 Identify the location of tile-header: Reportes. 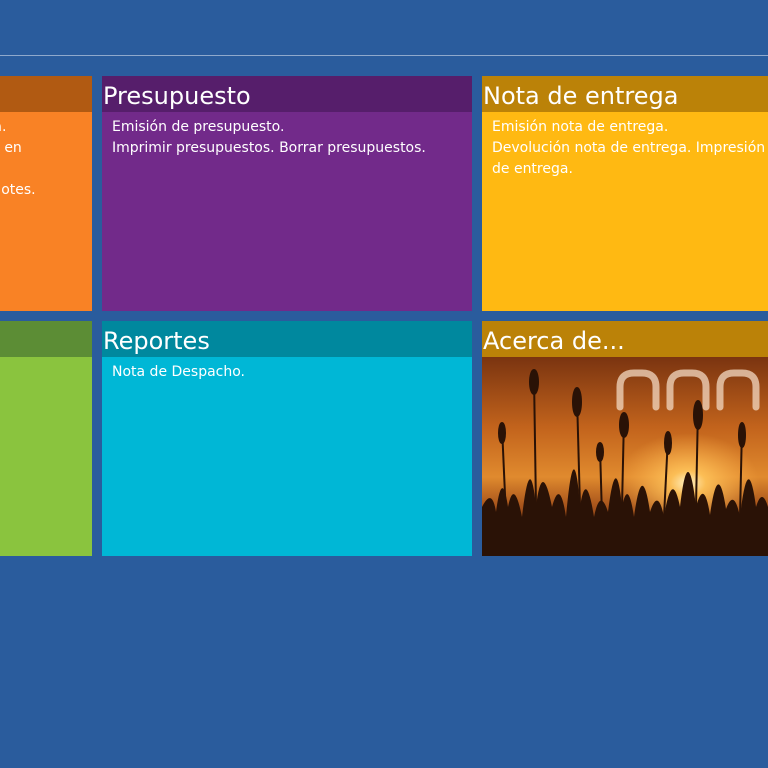
(287, 339).